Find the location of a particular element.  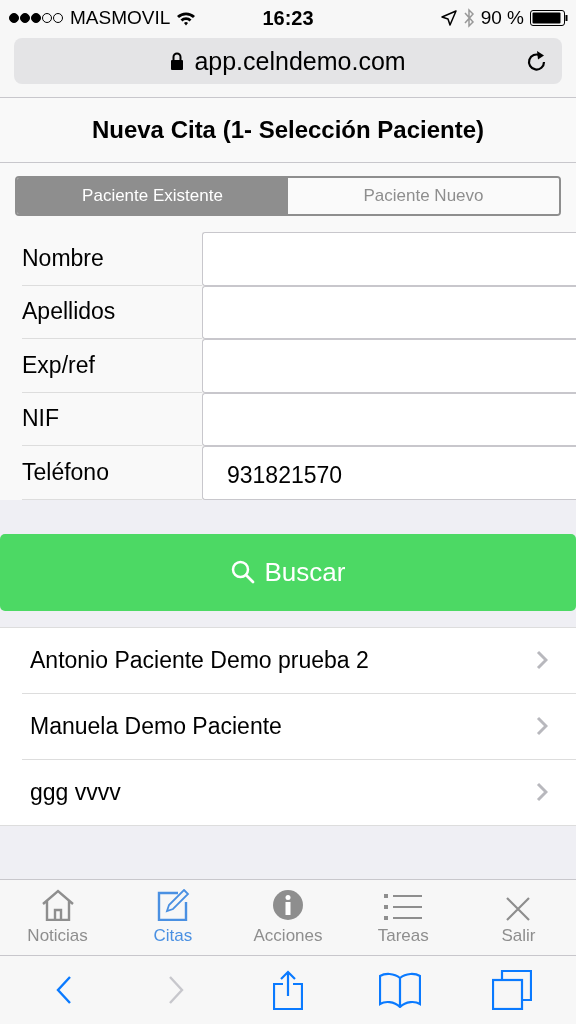

tab-bar-item: Noticias is located at coordinates (58, 917).